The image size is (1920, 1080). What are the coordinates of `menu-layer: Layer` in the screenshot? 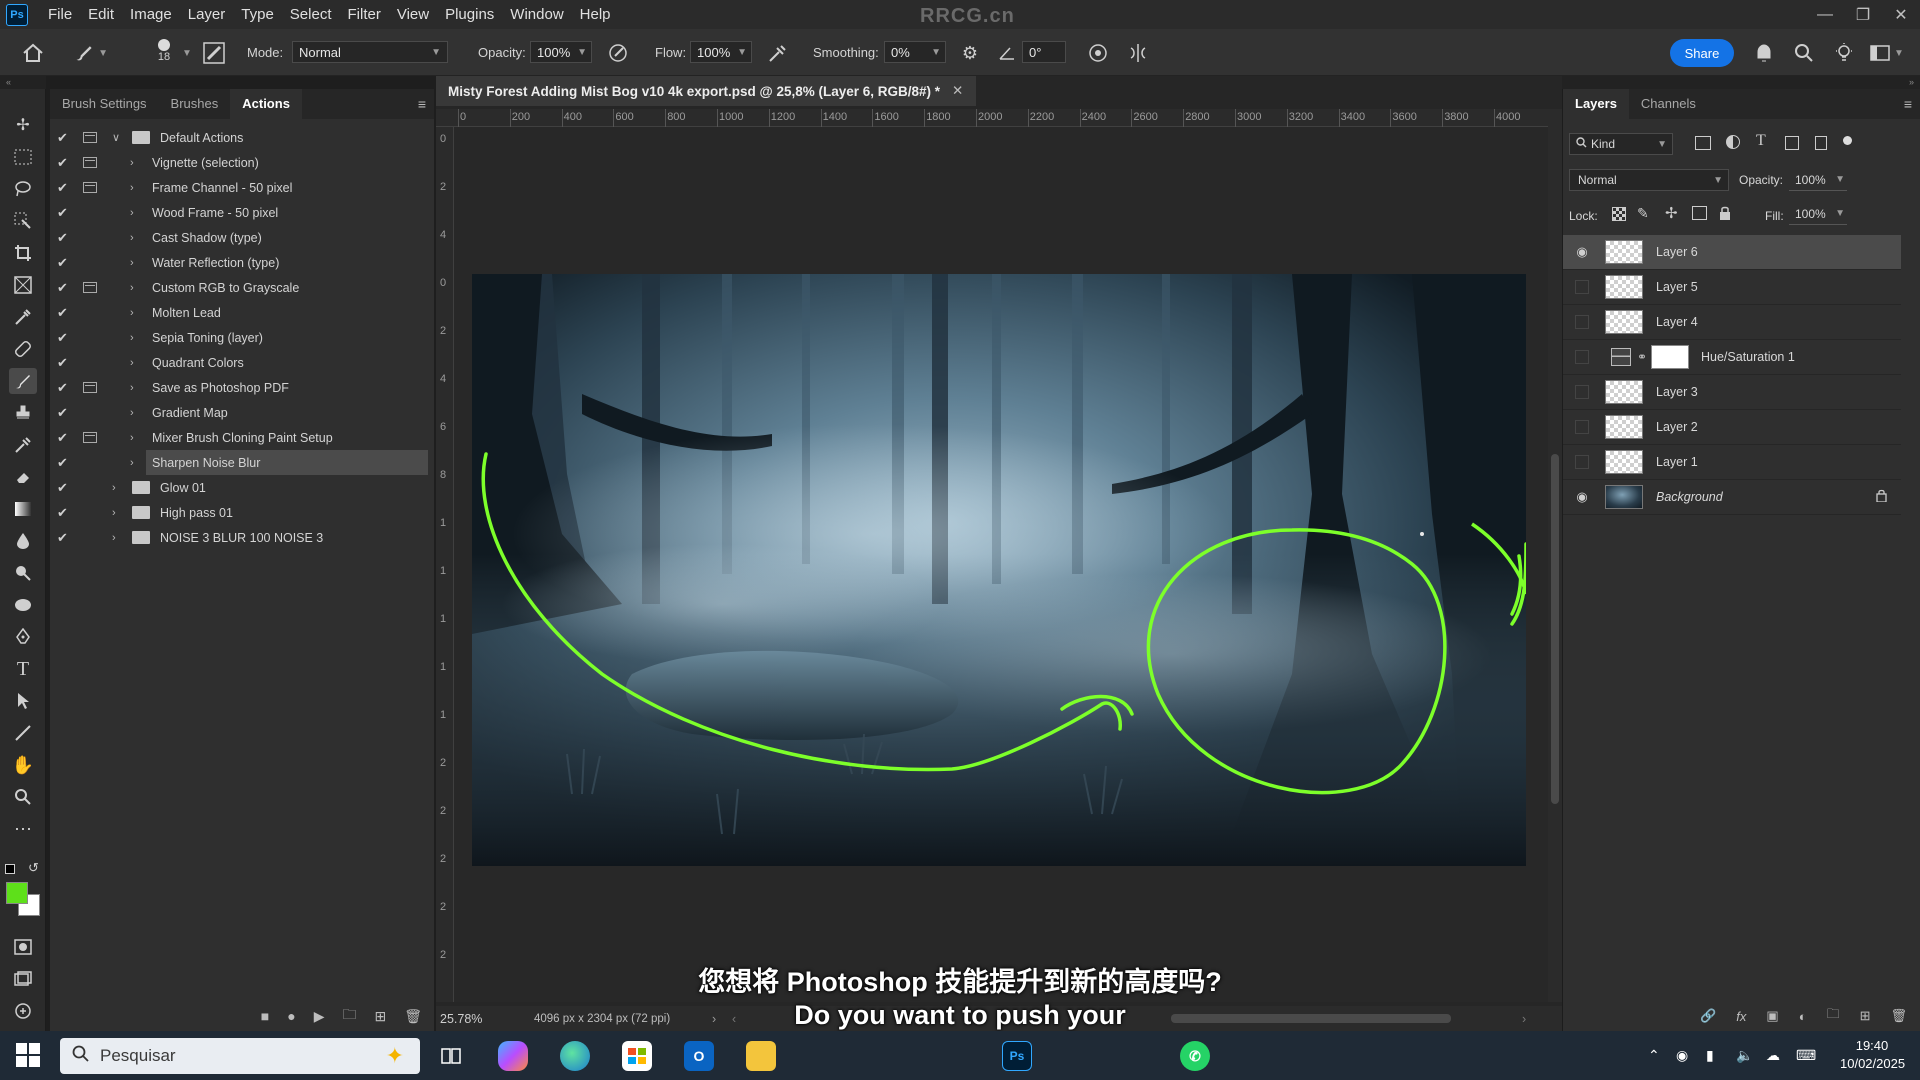 It's located at (207, 14).